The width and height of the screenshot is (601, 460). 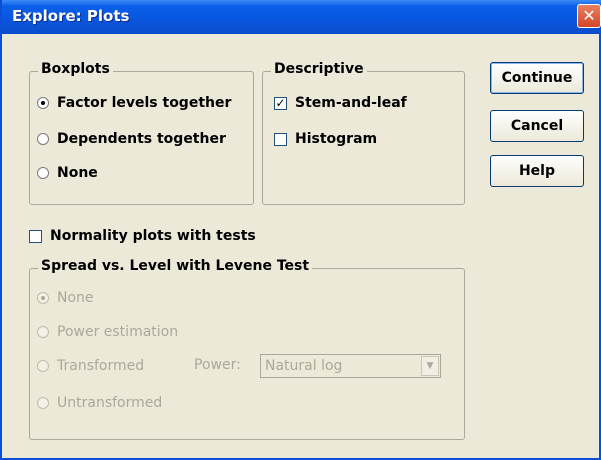 I want to click on power-label: Power:, so click(x=217, y=365).